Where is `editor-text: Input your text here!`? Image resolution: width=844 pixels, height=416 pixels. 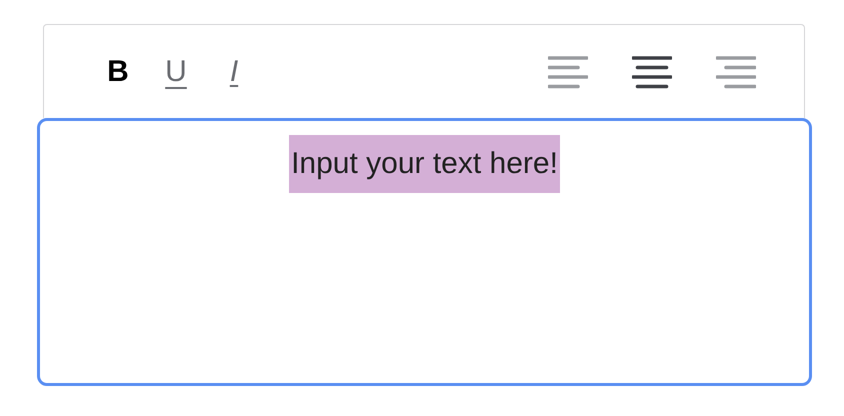 editor-text: Input your text here! is located at coordinates (424, 164).